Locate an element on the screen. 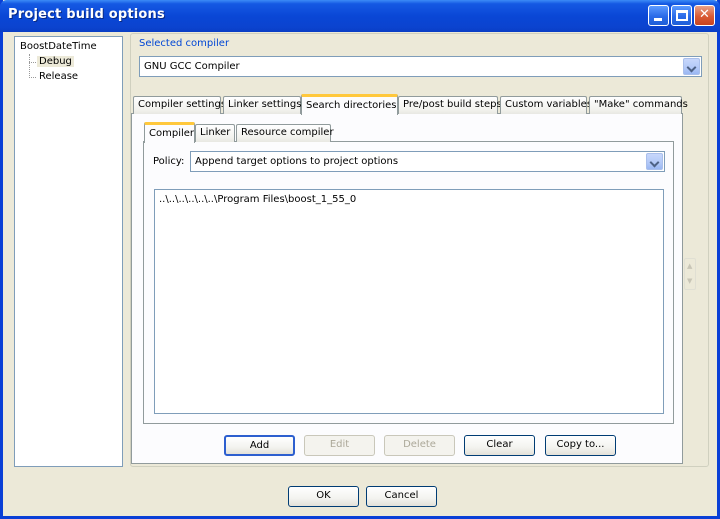 This screenshot has width=720, height=519. arrow-up-icon: ▲ is located at coordinates (690, 266).